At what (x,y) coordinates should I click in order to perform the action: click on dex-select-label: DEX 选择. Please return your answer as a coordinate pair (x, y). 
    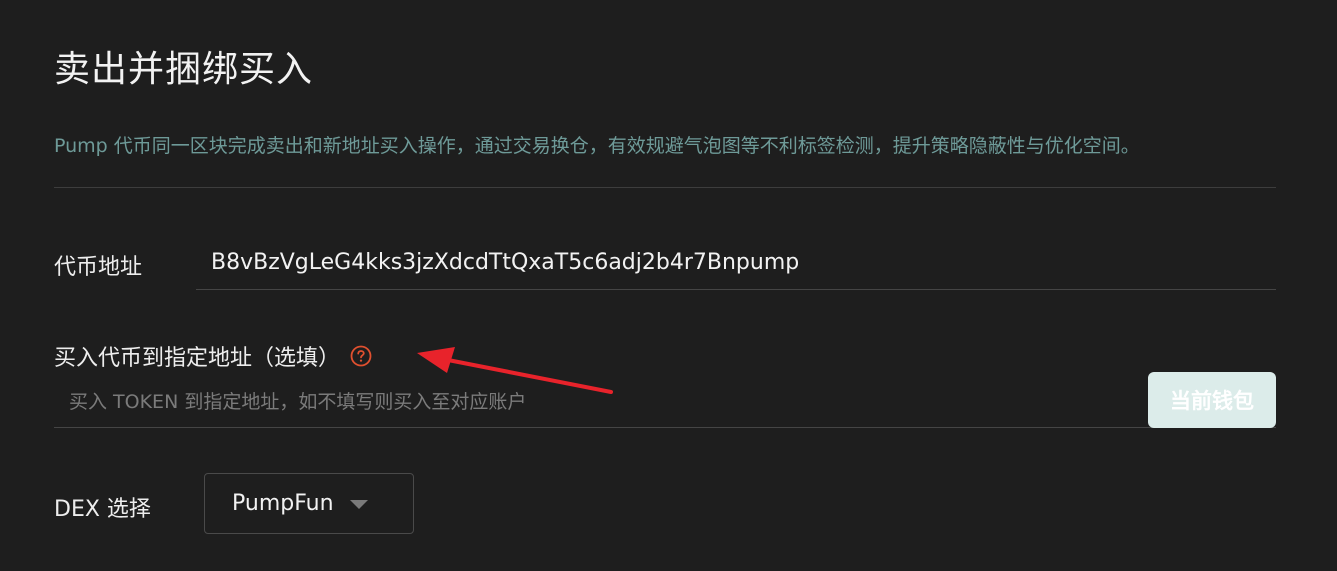
    Looking at the image, I should click on (102, 509).